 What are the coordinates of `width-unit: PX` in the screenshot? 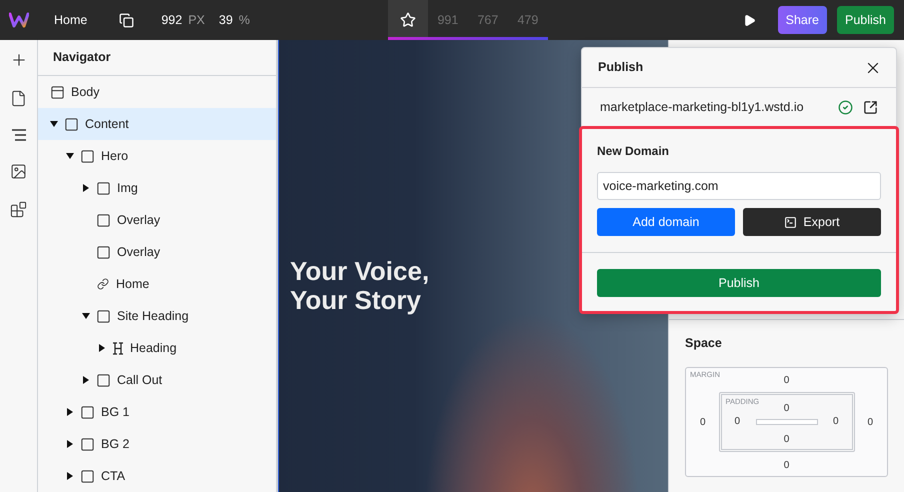 It's located at (196, 20).